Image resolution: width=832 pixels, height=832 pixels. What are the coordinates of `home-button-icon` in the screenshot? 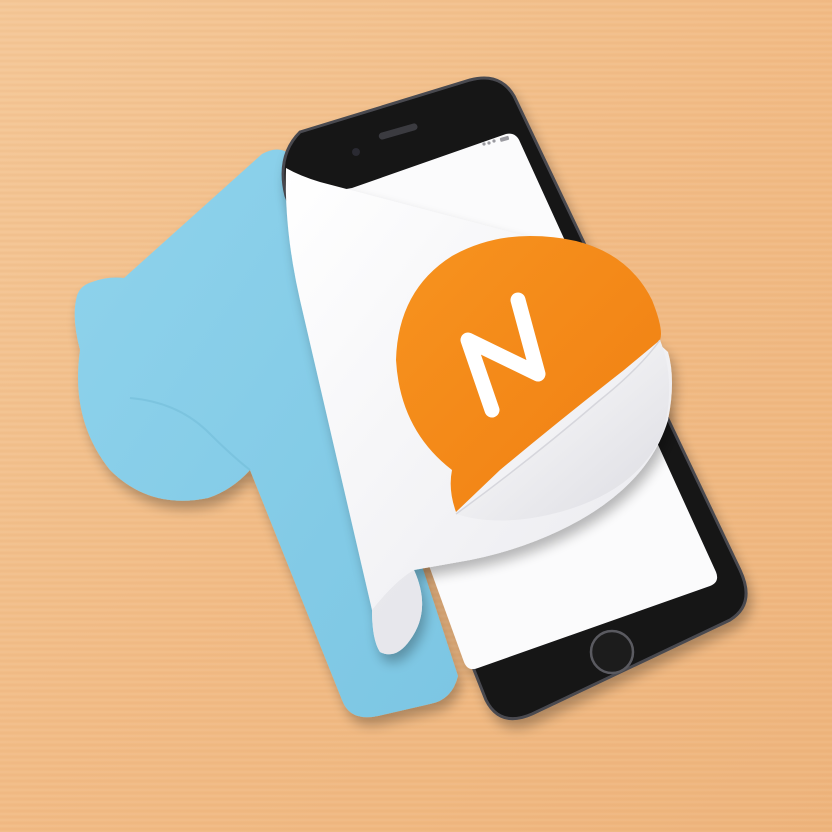 It's located at (612, 652).